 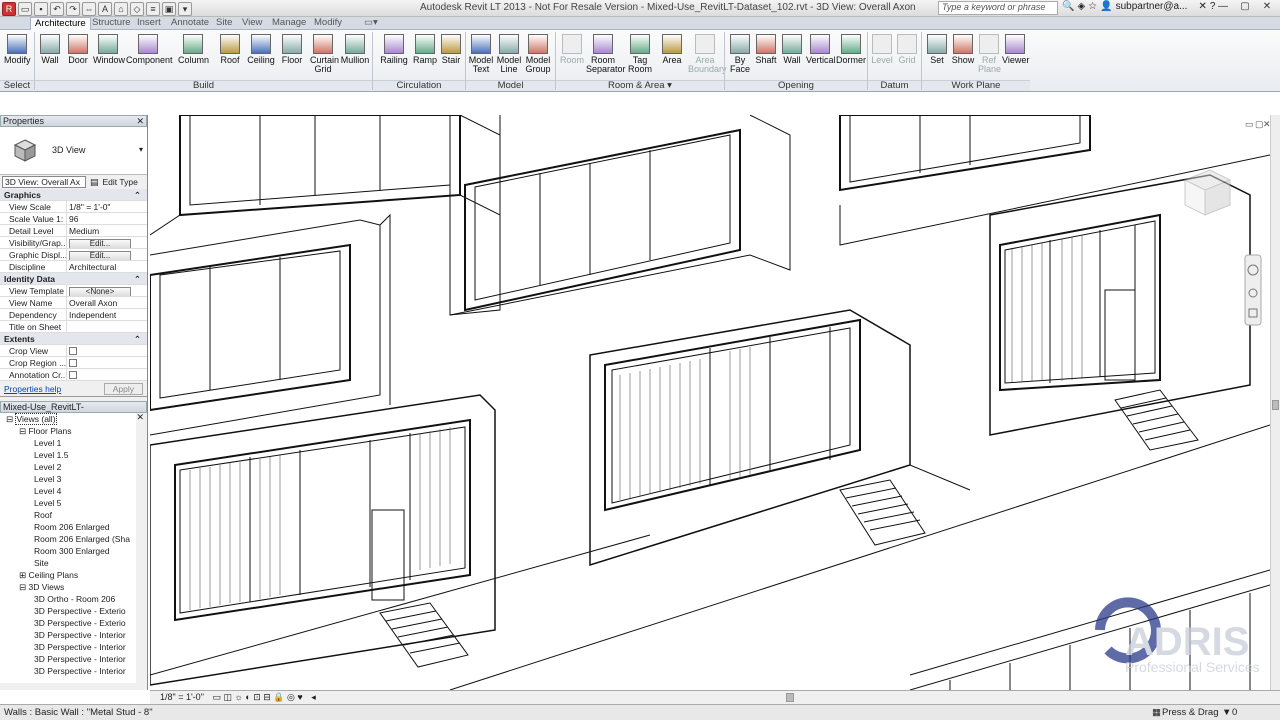 I want to click on modify-button: Modify, so click(x=17, y=56).